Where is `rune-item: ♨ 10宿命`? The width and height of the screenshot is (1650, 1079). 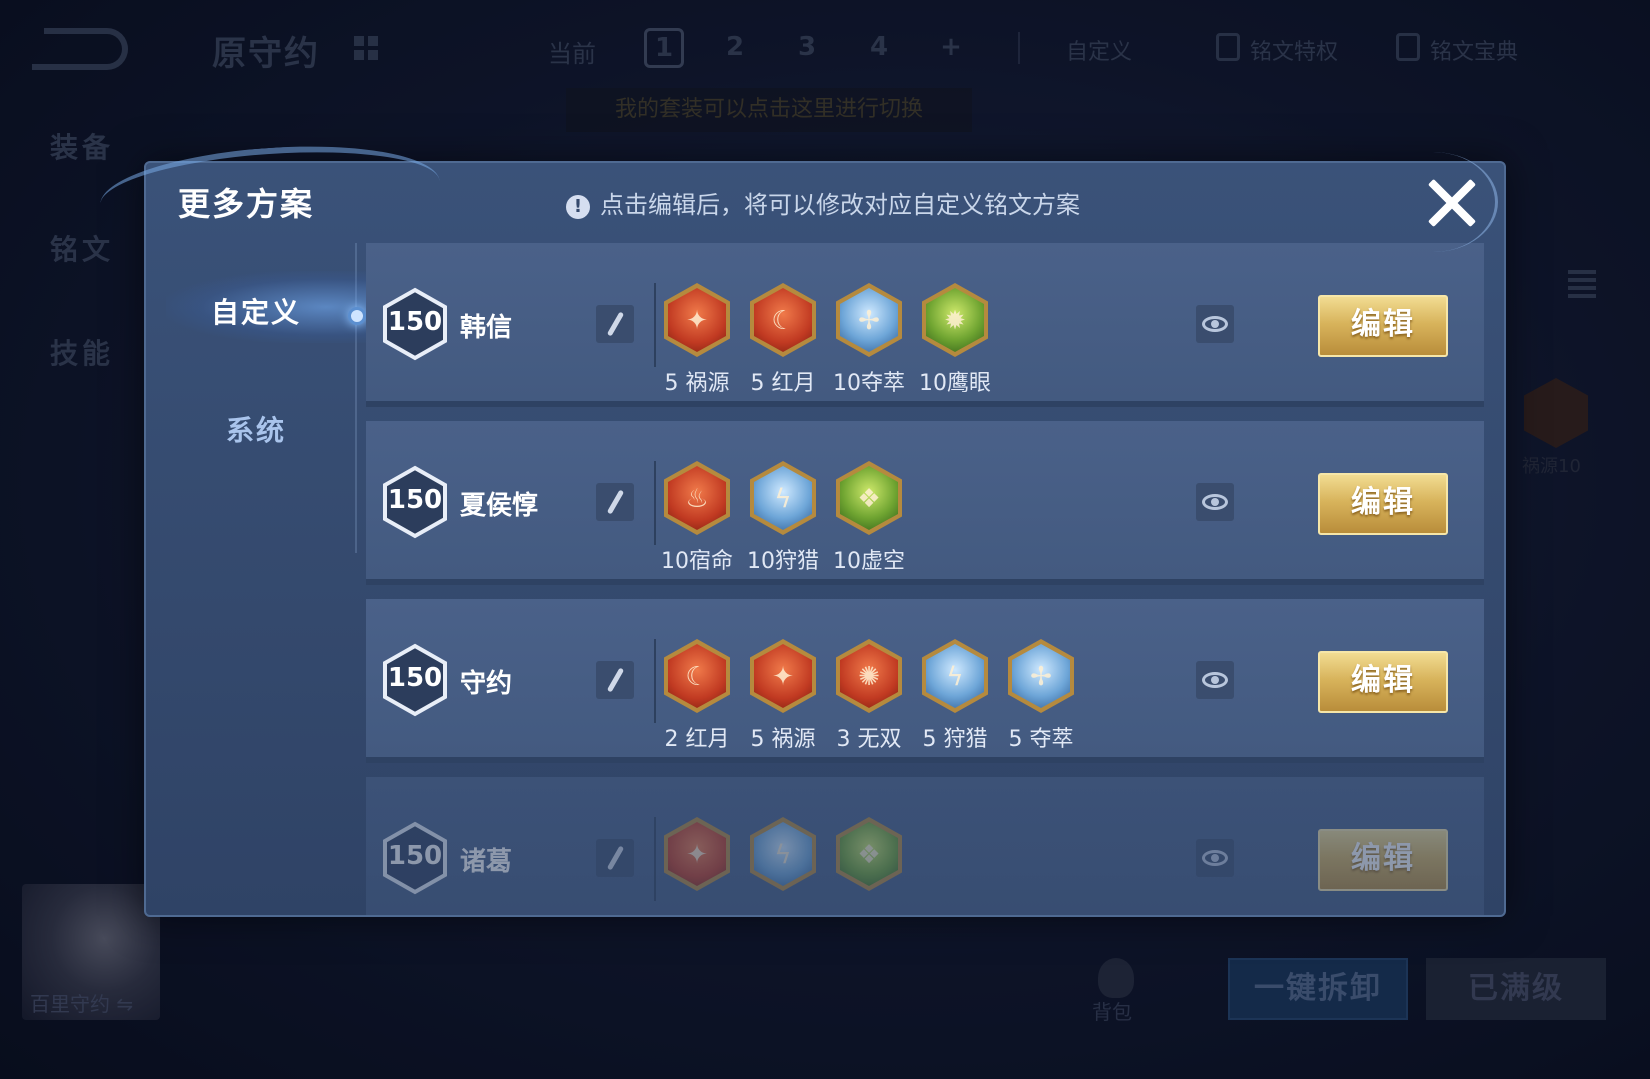 rune-item: ♨ 10宿命 is located at coordinates (697, 518).